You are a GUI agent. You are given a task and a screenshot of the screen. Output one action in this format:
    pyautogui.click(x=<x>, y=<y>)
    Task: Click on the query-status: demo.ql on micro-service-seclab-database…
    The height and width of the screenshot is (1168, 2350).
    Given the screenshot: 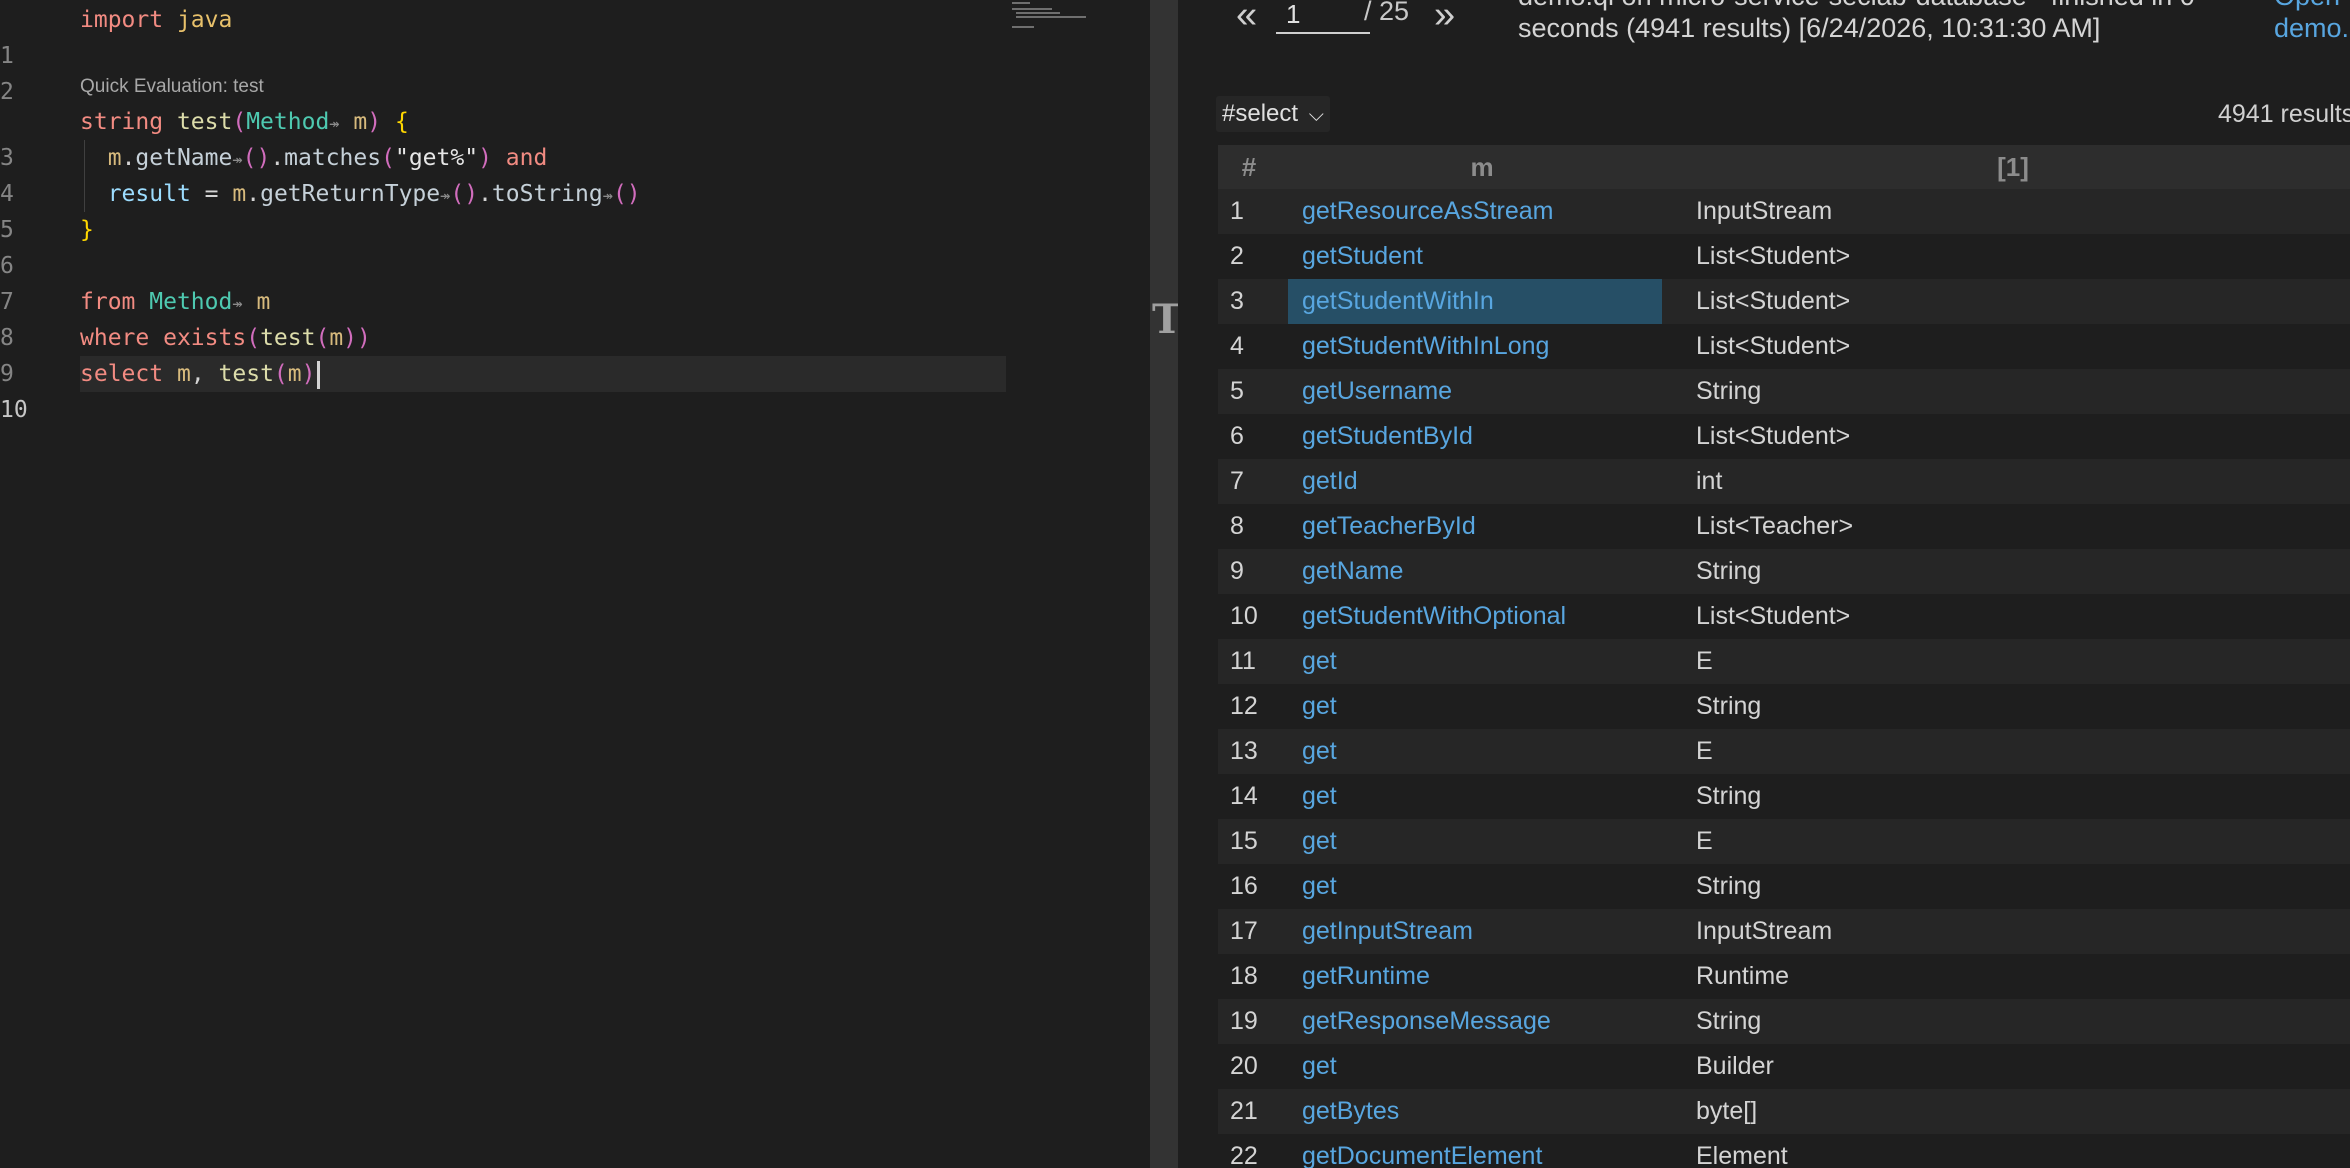 What is the action you would take?
    pyautogui.click(x=1878, y=22)
    